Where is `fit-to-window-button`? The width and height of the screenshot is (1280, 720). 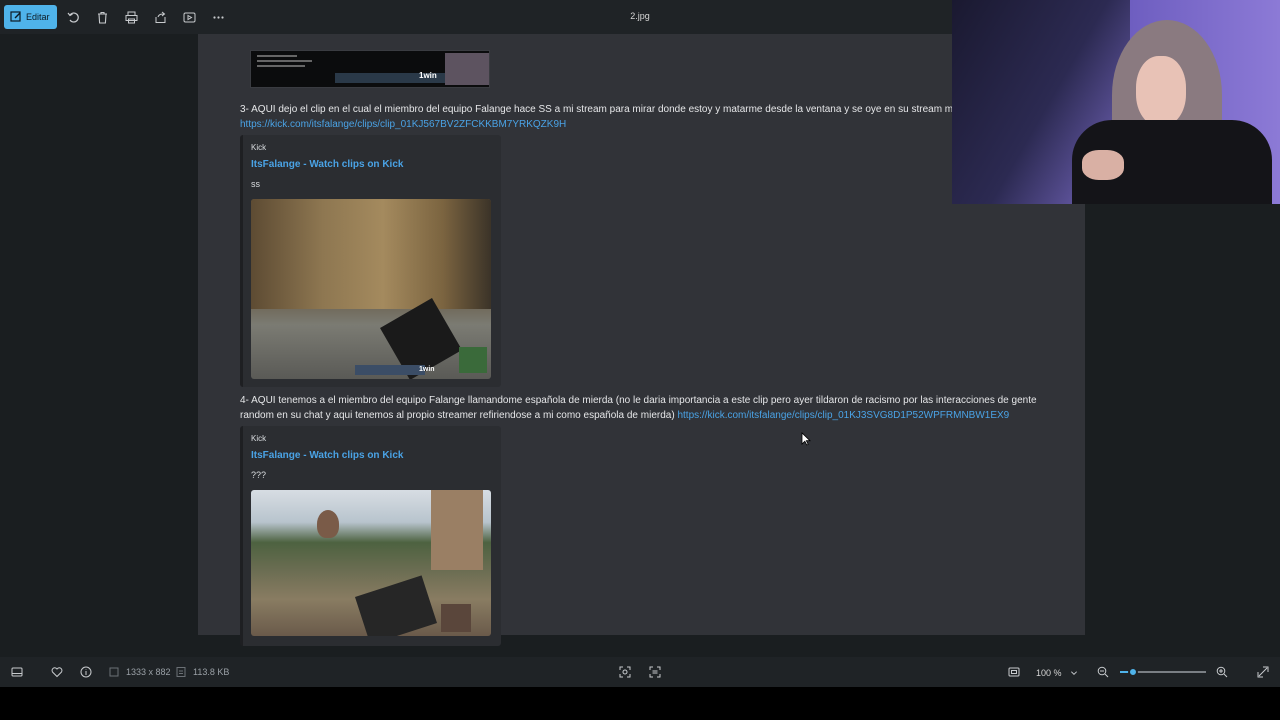
fit-to-window-button is located at coordinates (1014, 672).